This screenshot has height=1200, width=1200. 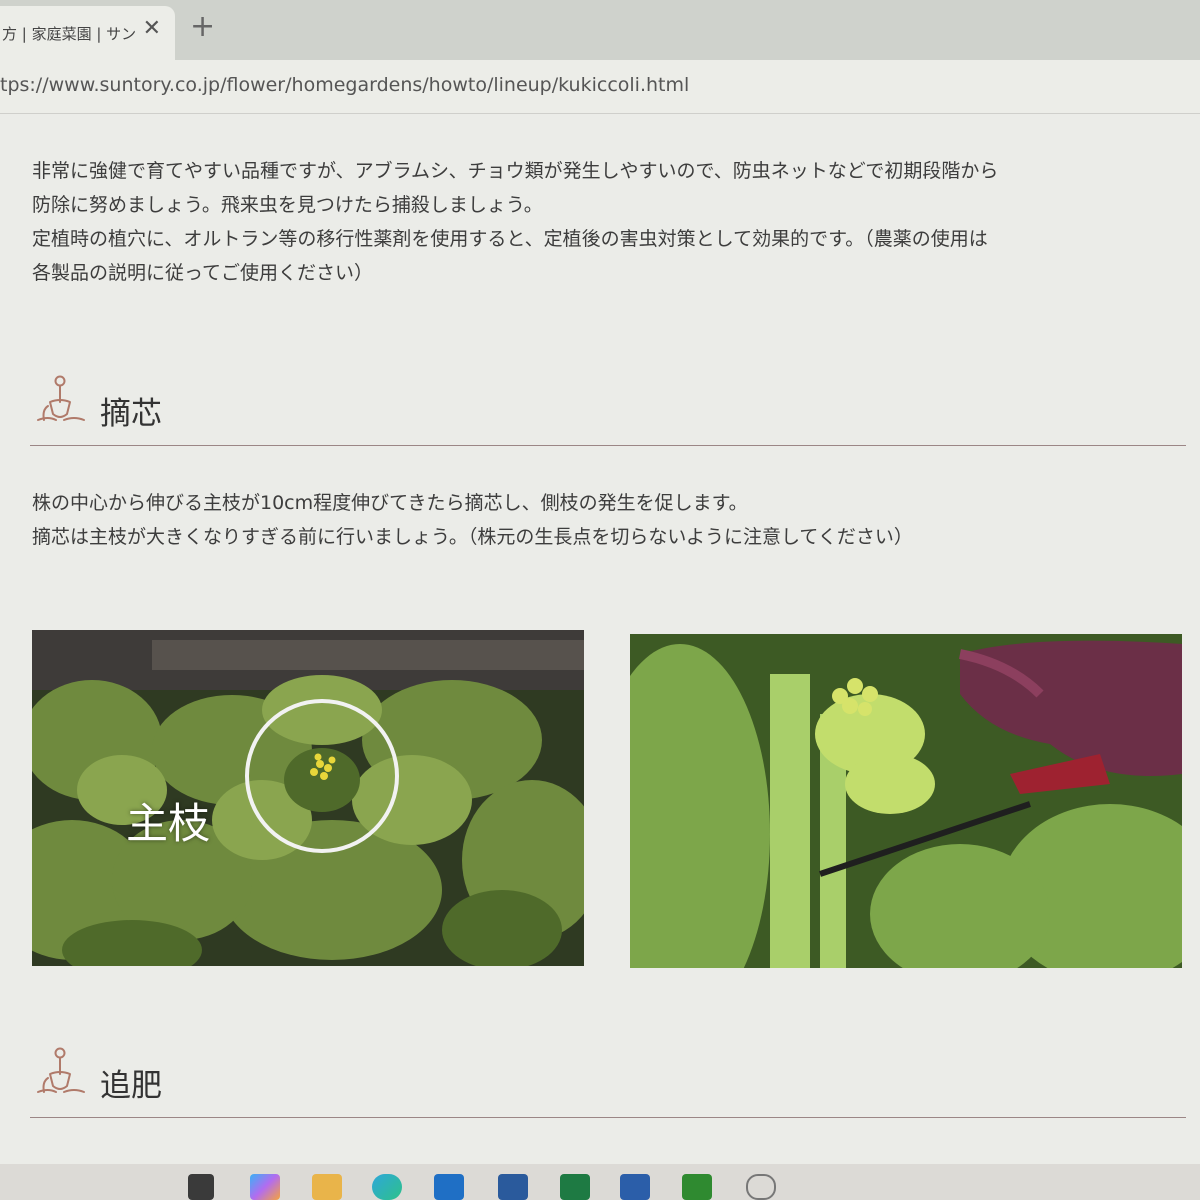 I want to click on copilot-icon, so click(x=265, y=1187).